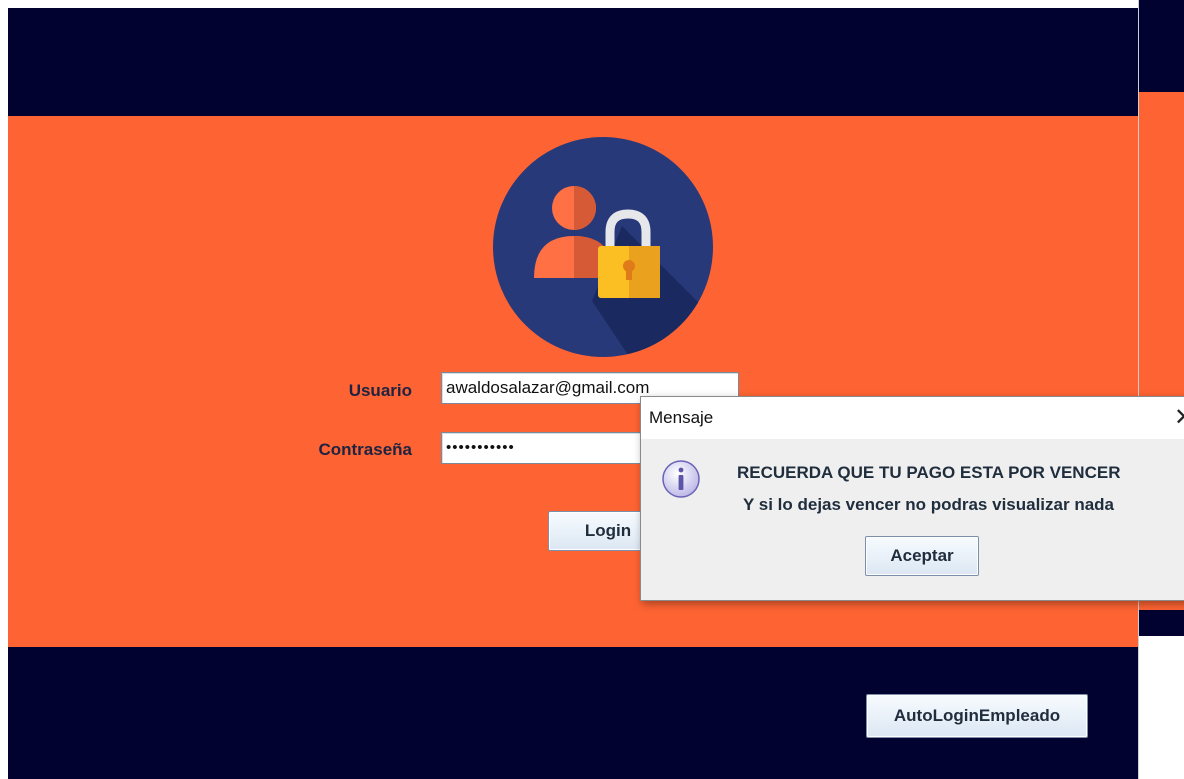 The image size is (1184, 779). What do you see at coordinates (1161, 623) in the screenshot?
I see `background-window-footer` at bounding box center [1161, 623].